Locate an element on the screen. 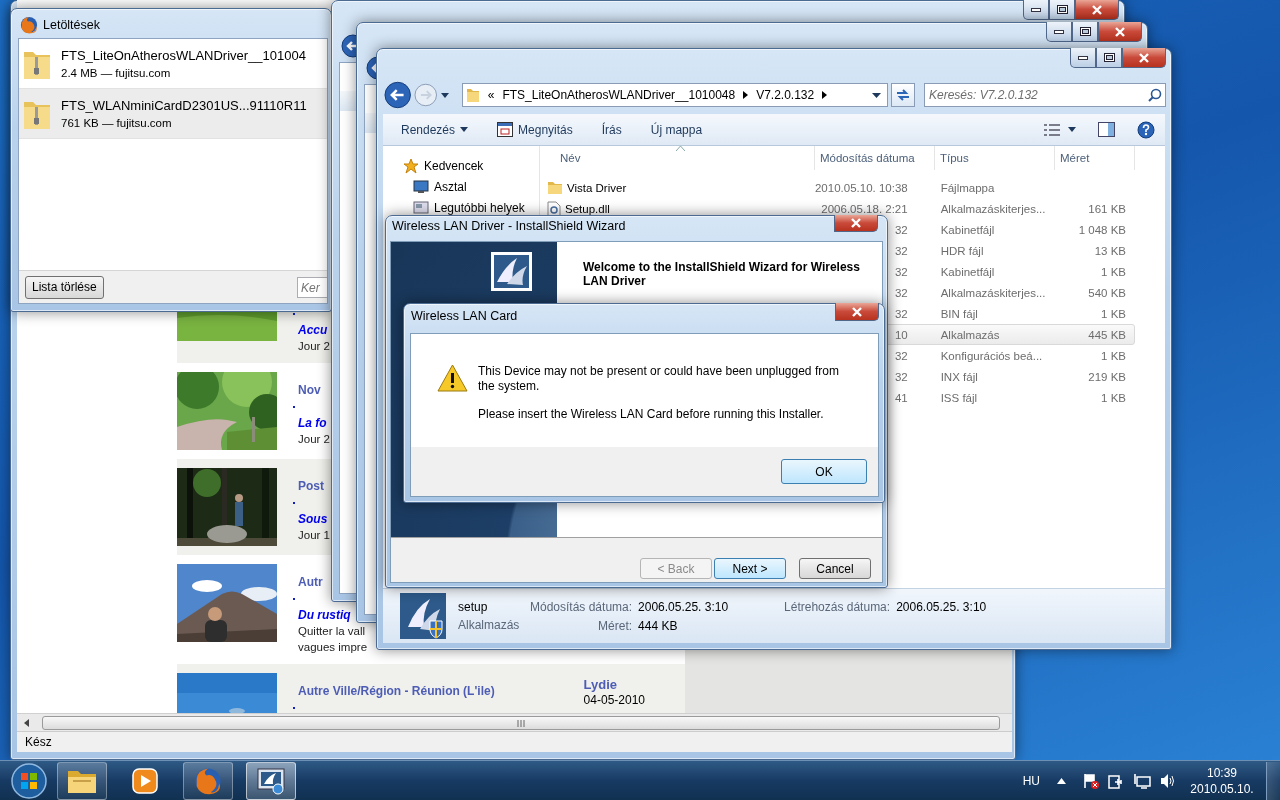 The width and height of the screenshot is (1280, 800). language-indicator: HU is located at coordinates (1031, 781).